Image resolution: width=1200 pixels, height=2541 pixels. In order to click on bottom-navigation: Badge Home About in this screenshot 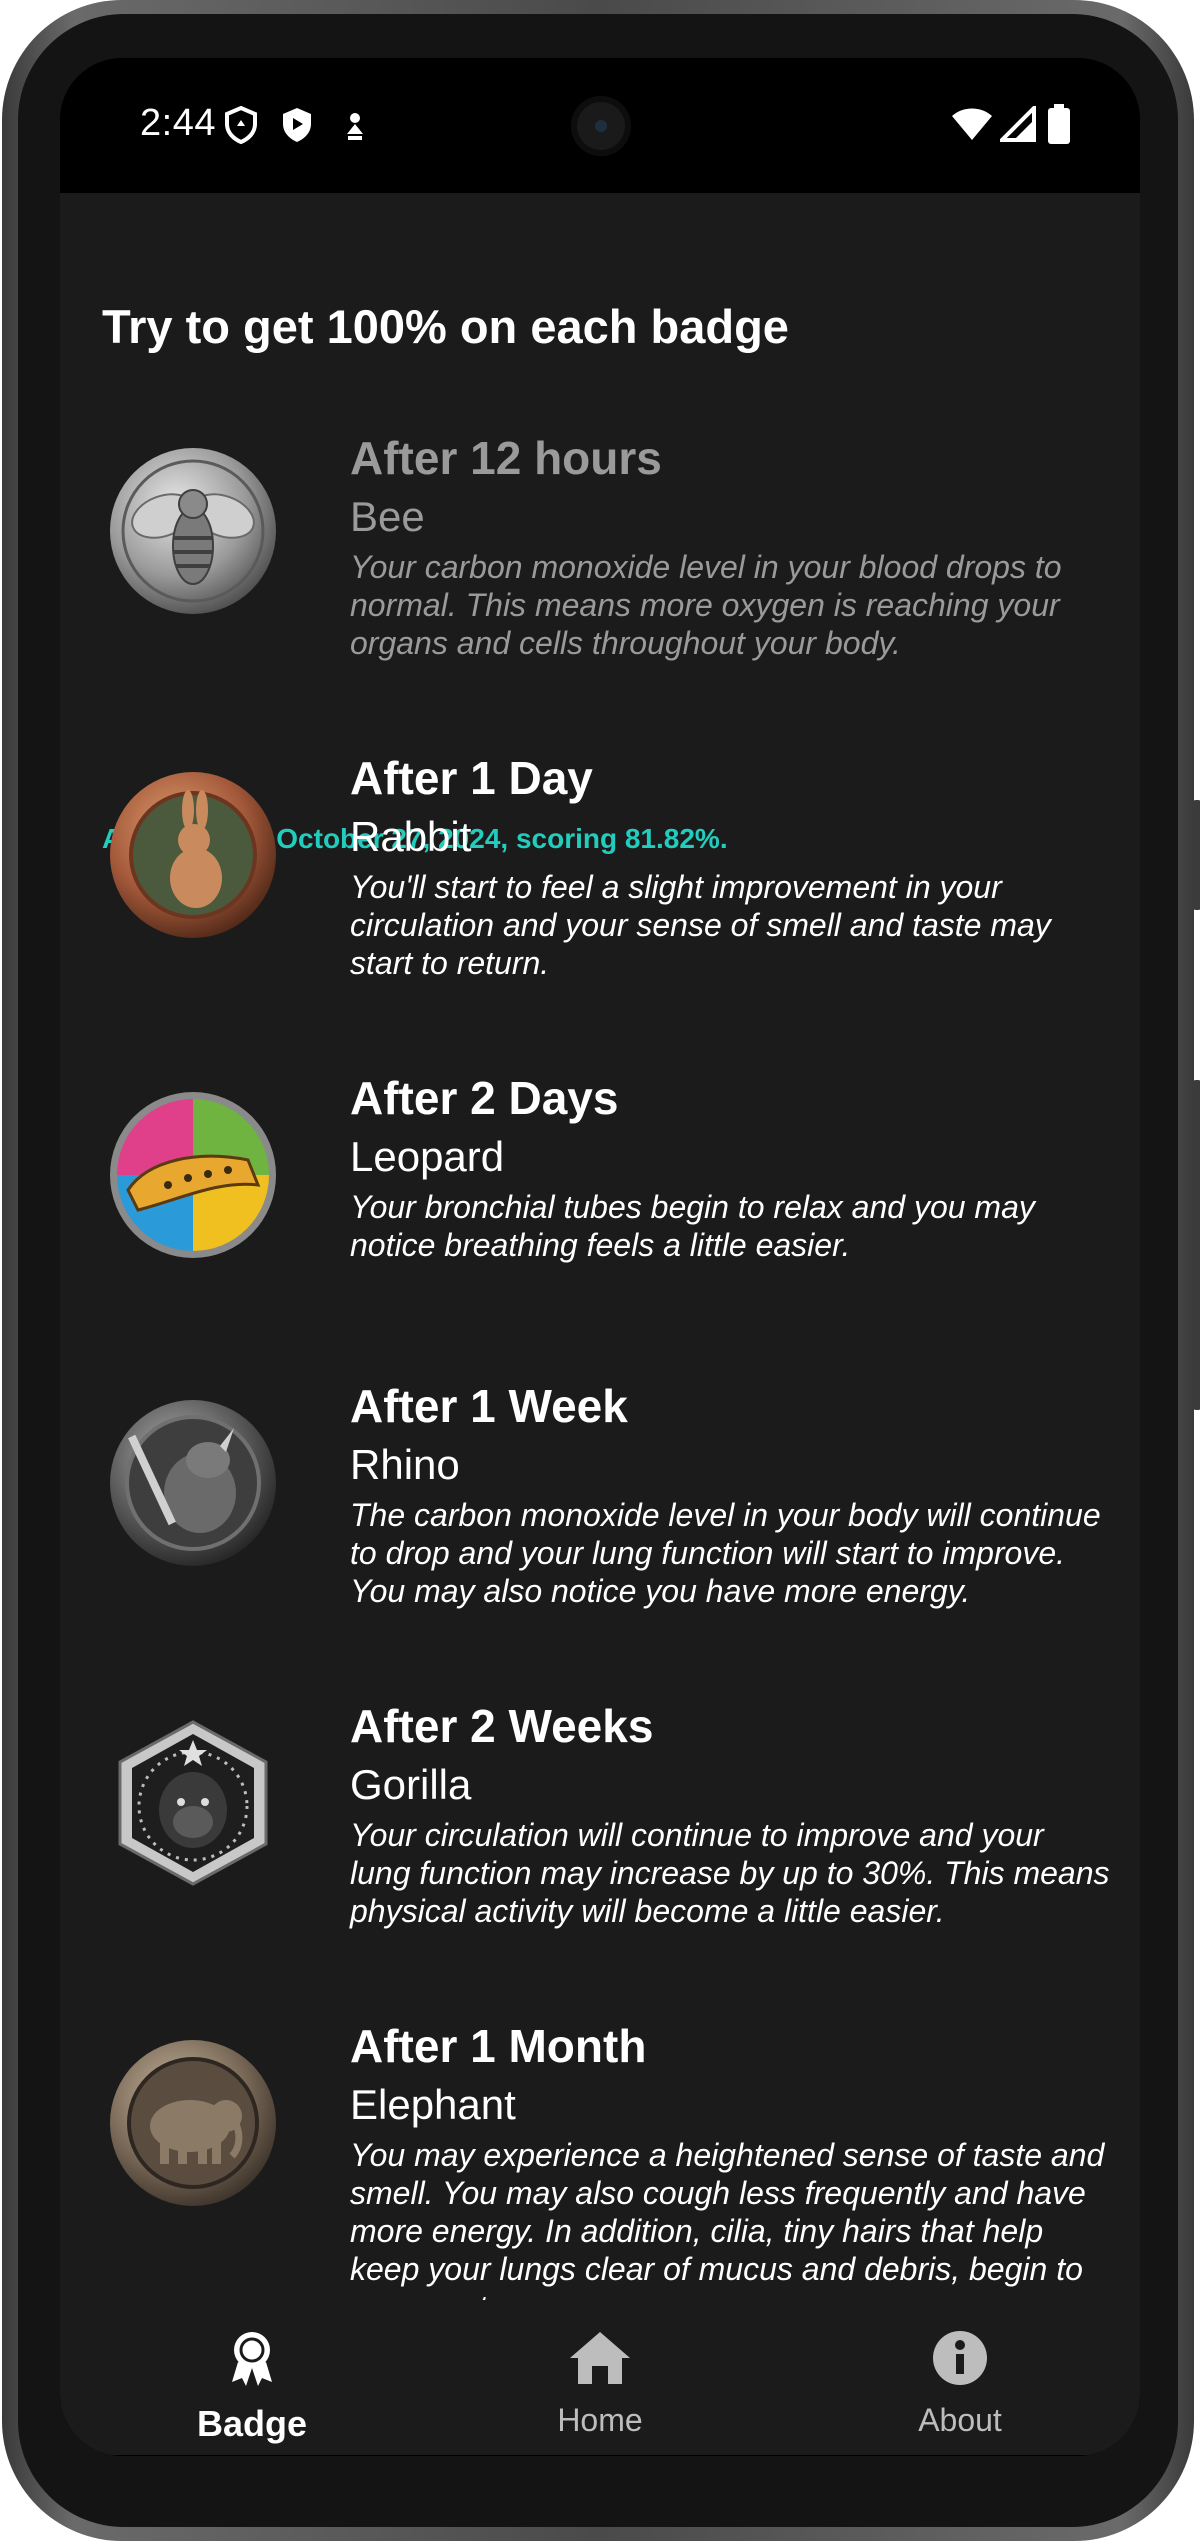, I will do `click(600, 2377)`.